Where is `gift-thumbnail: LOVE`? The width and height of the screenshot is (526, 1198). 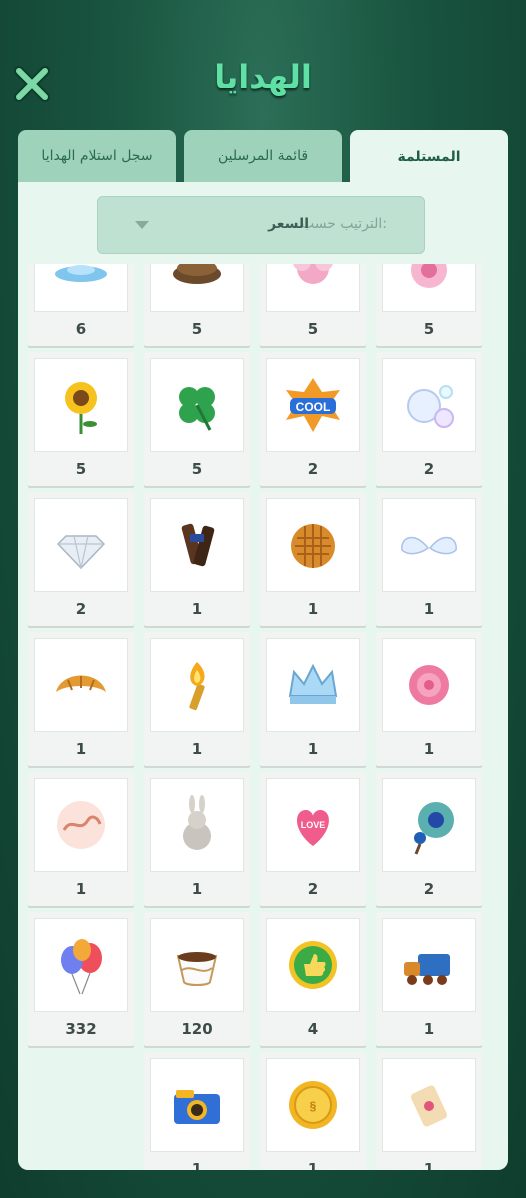
gift-thumbnail: LOVE is located at coordinates (313, 825).